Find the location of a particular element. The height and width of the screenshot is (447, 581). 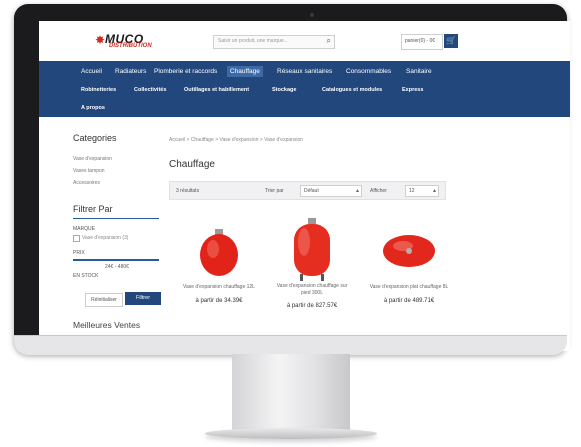

nav-item-plomberie: Plomberie et raccords is located at coordinates (185, 71).